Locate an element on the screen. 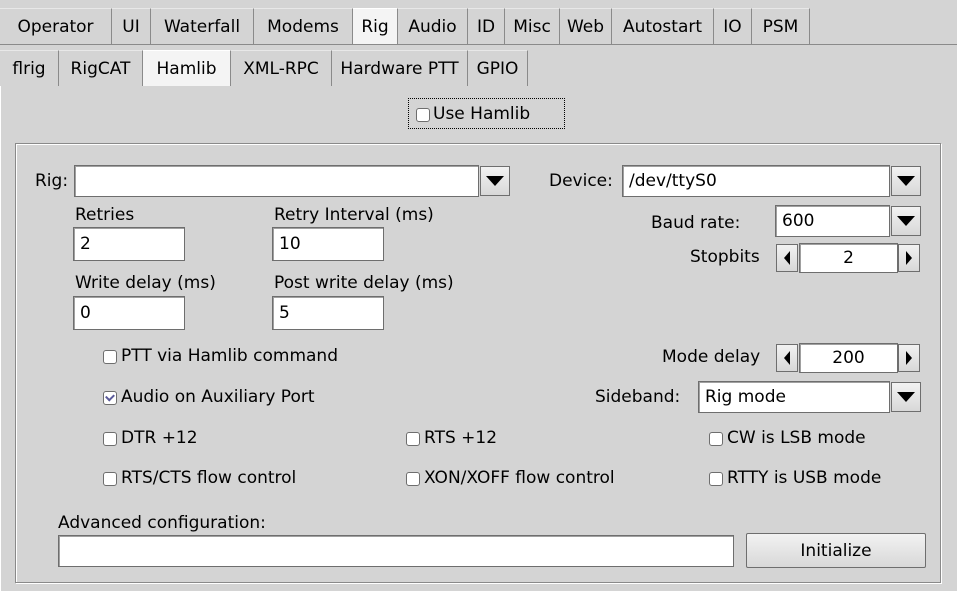 The height and width of the screenshot is (591, 957). audio-aux-label: Audio on Auxiliary Port is located at coordinates (218, 397).